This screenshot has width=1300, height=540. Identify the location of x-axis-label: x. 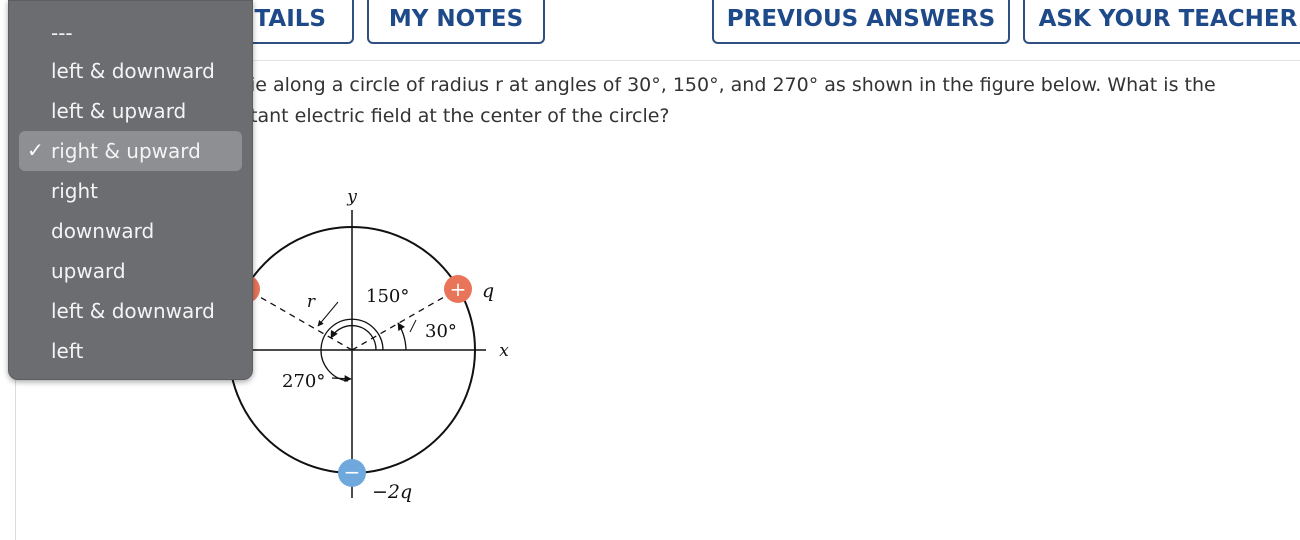
(504, 351).